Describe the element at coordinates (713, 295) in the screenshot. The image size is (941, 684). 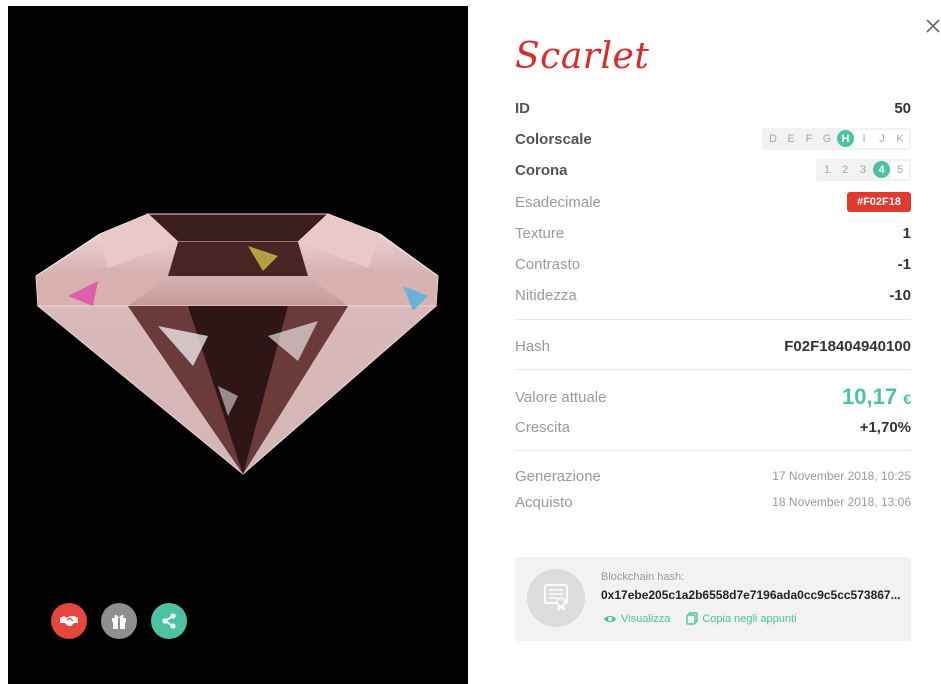
I see `nitidezza-row: Nitidezza -10` at that location.